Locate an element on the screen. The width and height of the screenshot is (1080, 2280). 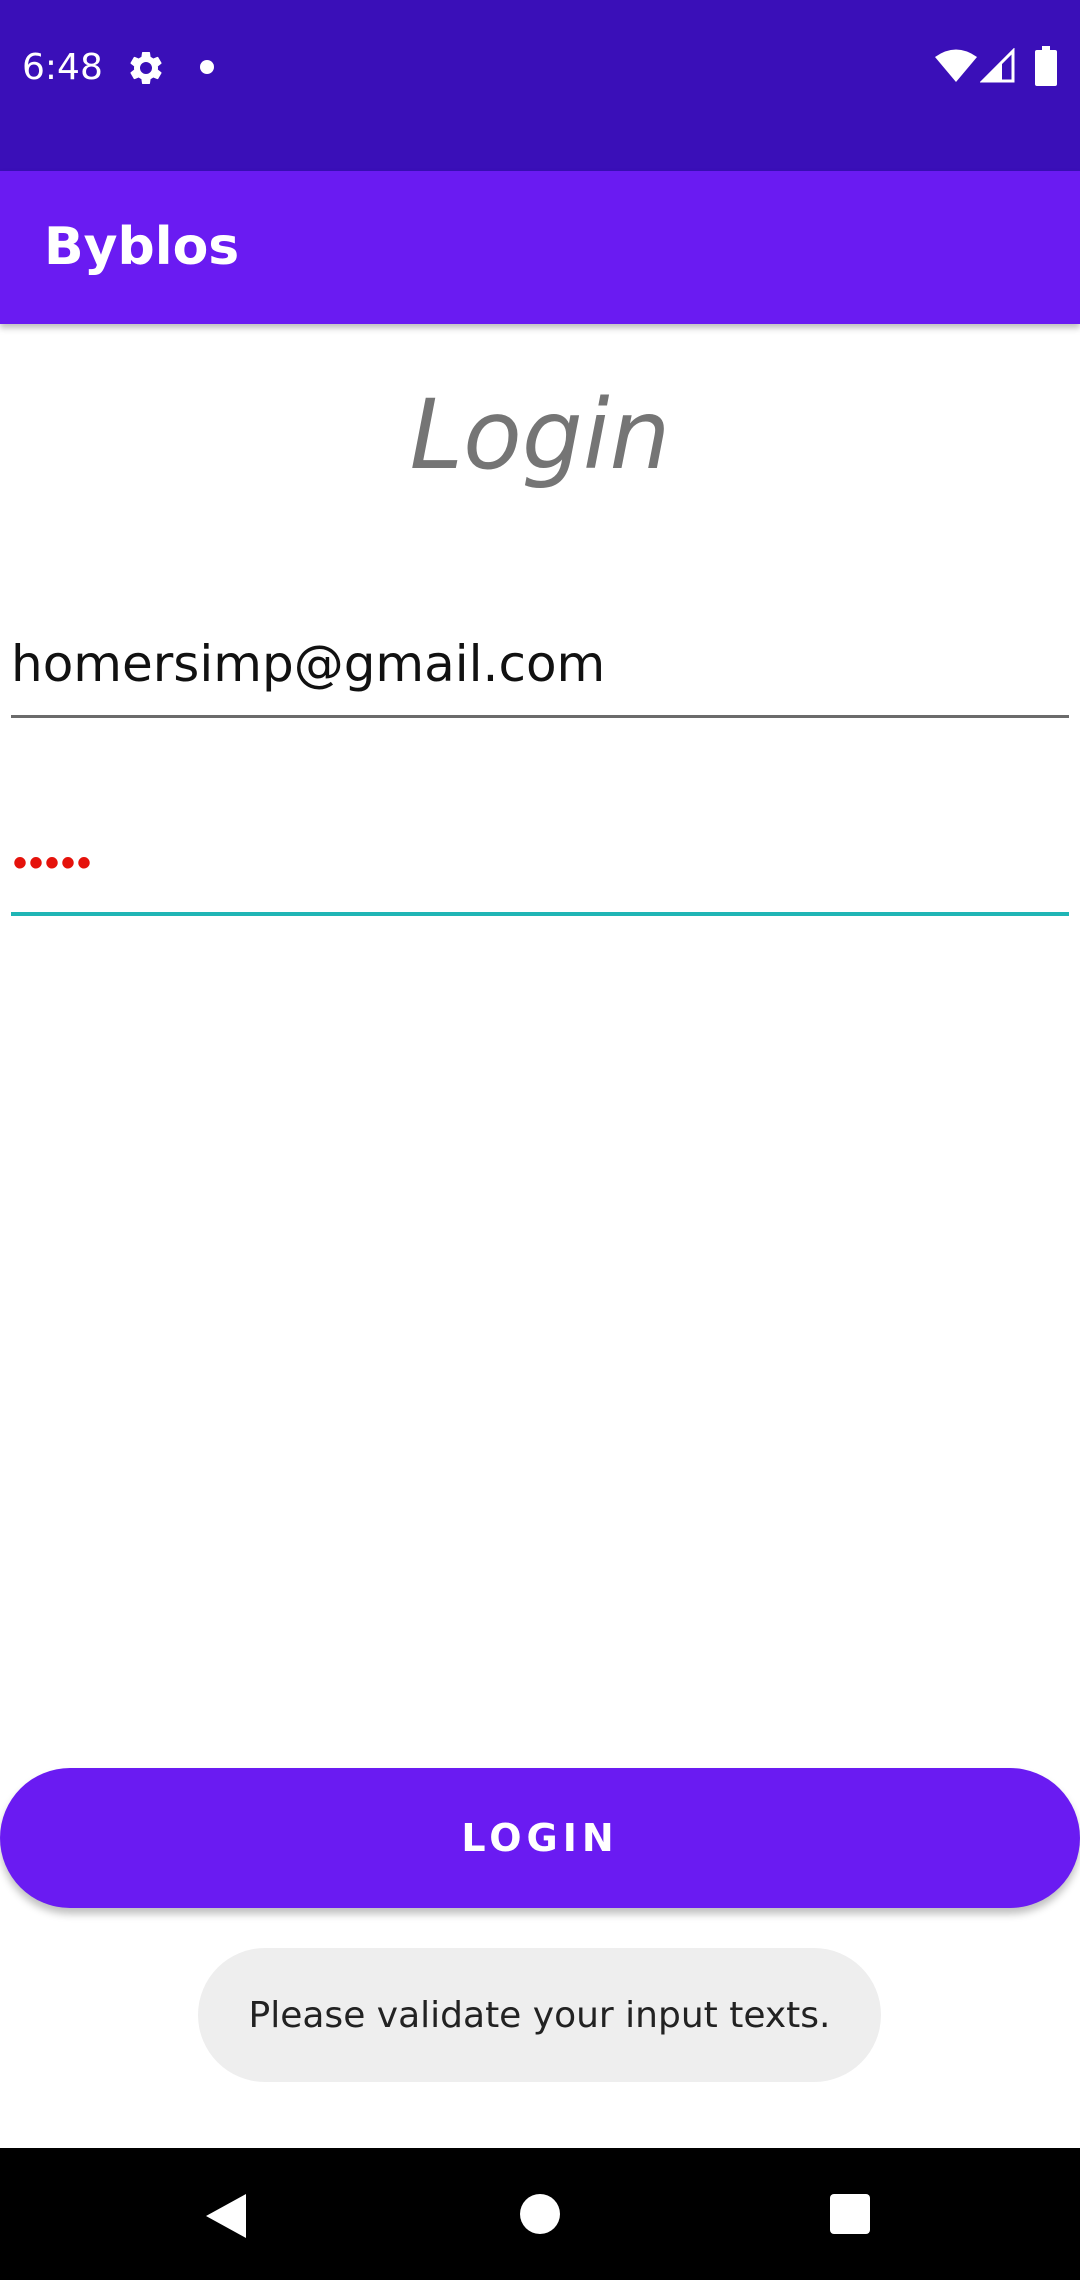
password-field: ••••• is located at coordinates (540, 858).